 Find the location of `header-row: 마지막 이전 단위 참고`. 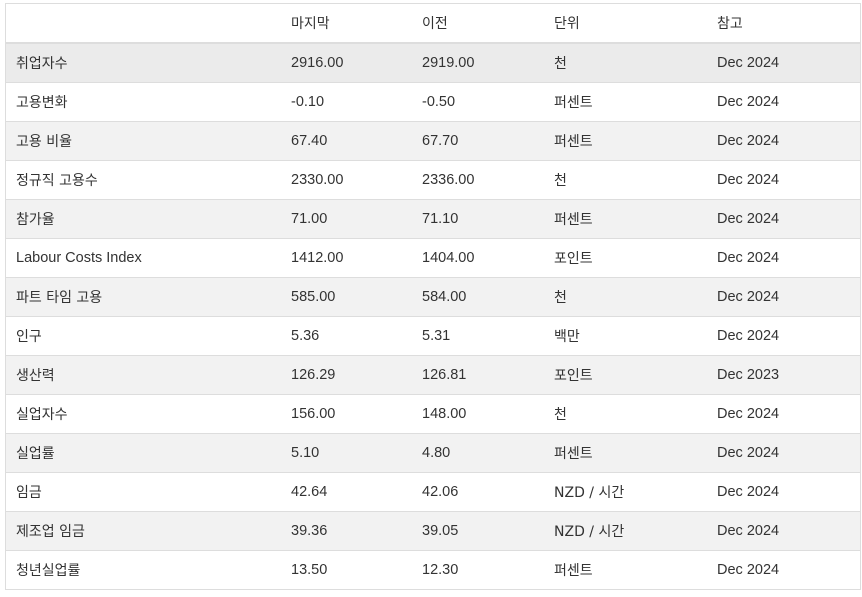

header-row: 마지막 이전 단위 참고 is located at coordinates (433, 24).